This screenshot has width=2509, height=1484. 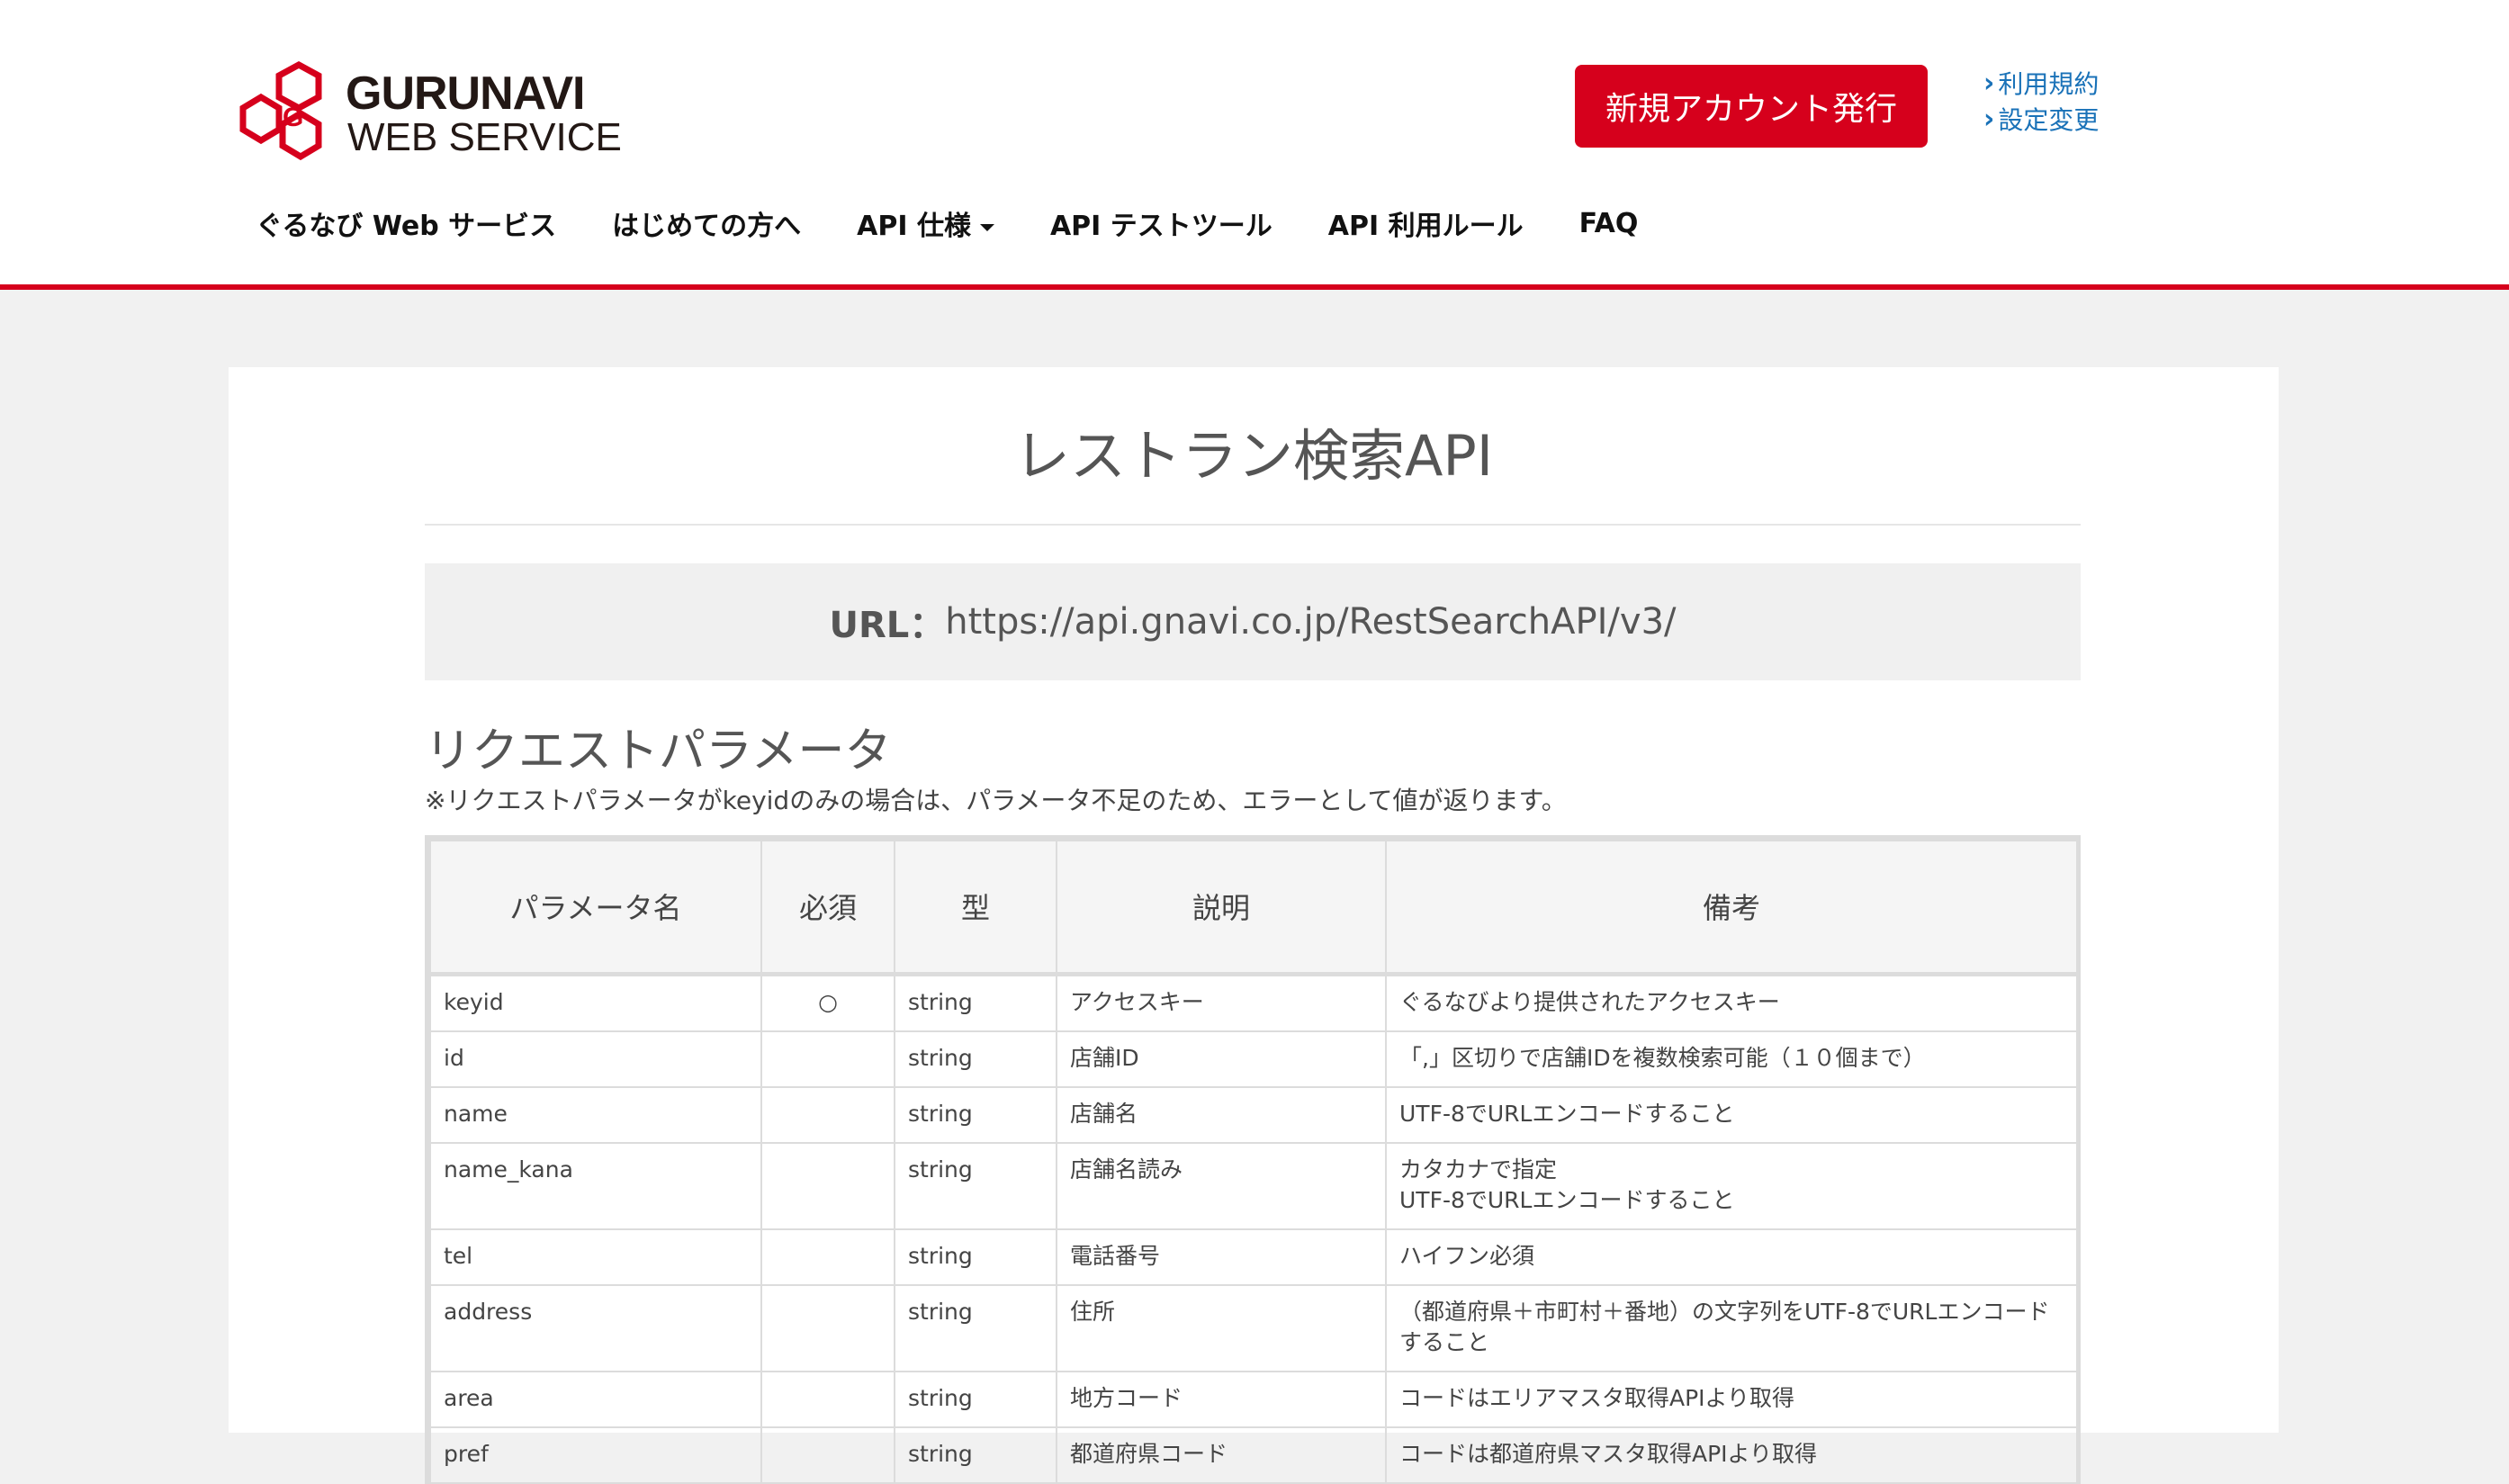 What do you see at coordinates (1221, 1327) in the screenshot?
I see `description-cell: 住所` at bounding box center [1221, 1327].